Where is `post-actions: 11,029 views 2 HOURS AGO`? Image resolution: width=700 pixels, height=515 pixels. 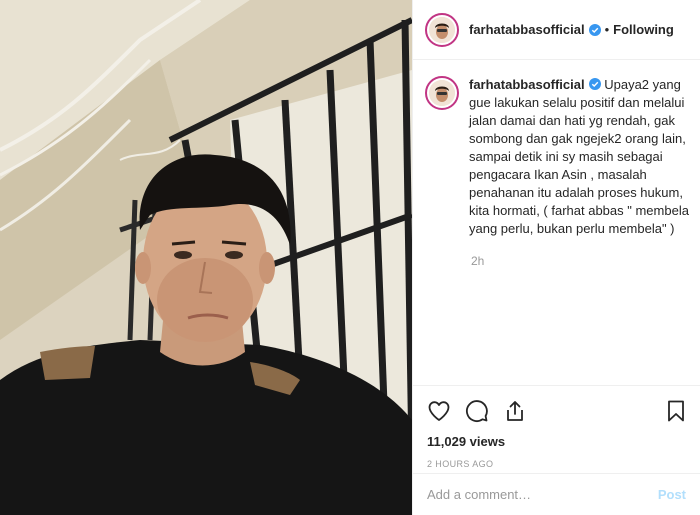 post-actions: 11,029 views 2 HOURS AGO is located at coordinates (556, 427).